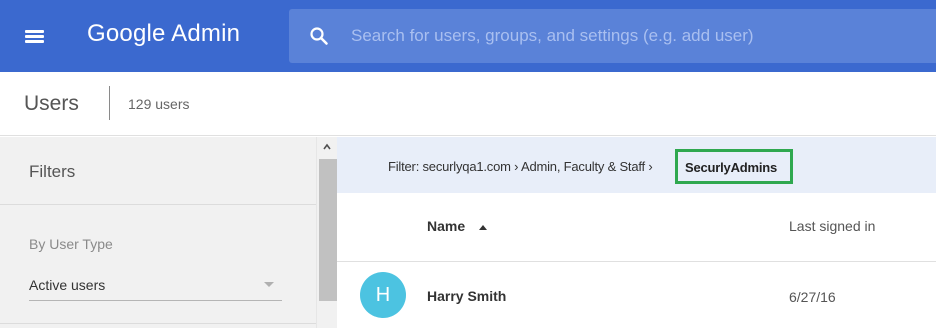  What do you see at coordinates (52, 171) in the screenshot?
I see `filters-title: Filters` at bounding box center [52, 171].